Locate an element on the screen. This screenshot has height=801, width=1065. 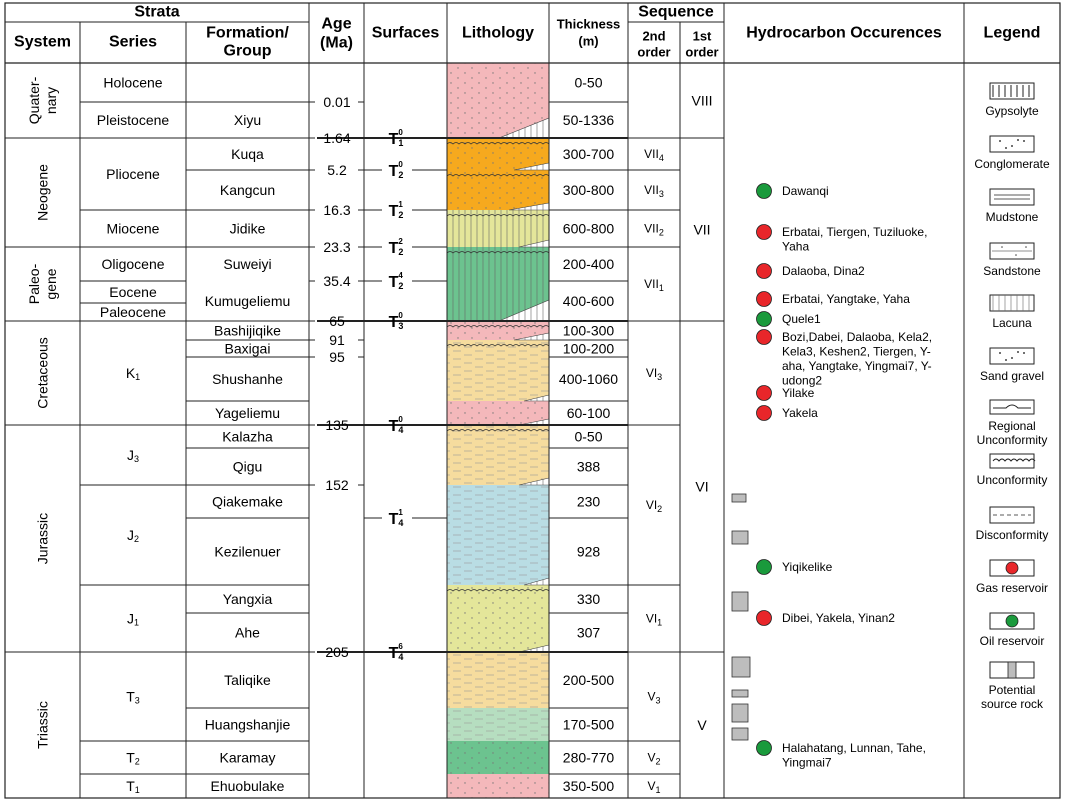
formation-name: Taliqike is located at coordinates (247, 680).